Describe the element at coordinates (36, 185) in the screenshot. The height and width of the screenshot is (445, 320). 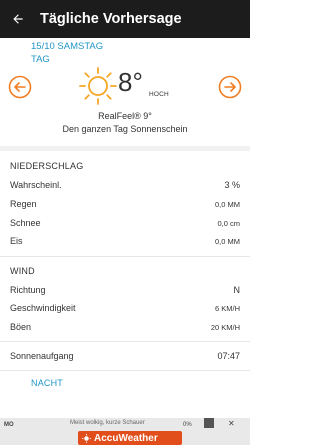
I see `row-label: Wahrscheinl.` at that location.